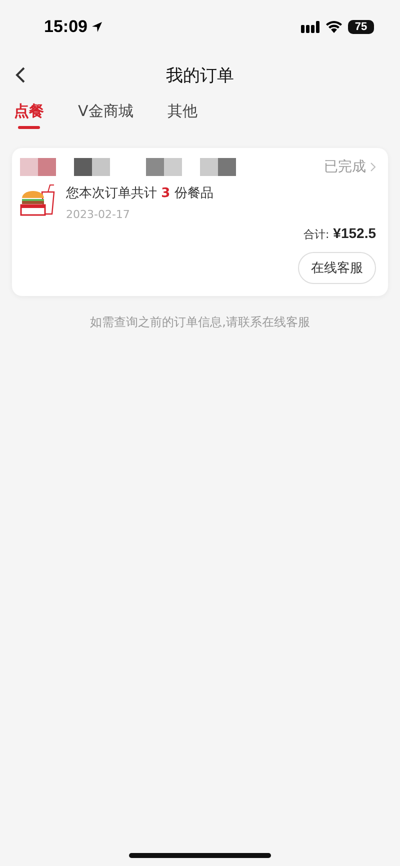  What do you see at coordinates (334, 27) in the screenshot?
I see `wifi-icon` at bounding box center [334, 27].